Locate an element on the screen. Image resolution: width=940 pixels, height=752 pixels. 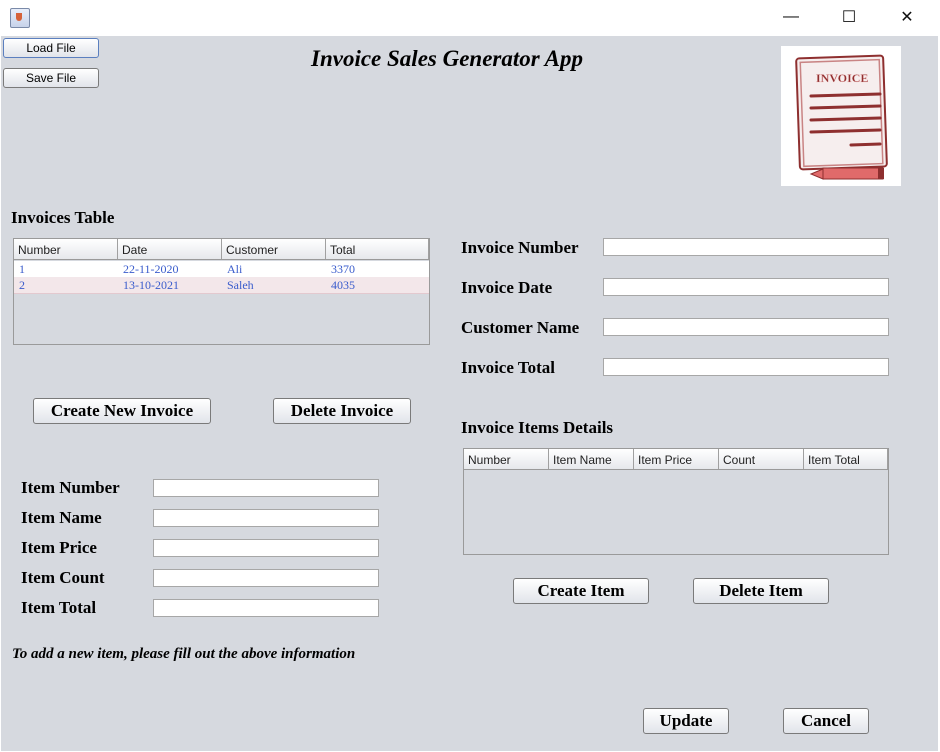
maximize-icon: ☐ is located at coordinates (849, 17).